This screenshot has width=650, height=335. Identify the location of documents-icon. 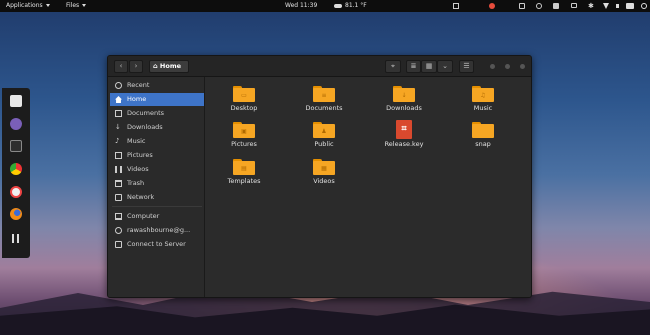
(118, 113).